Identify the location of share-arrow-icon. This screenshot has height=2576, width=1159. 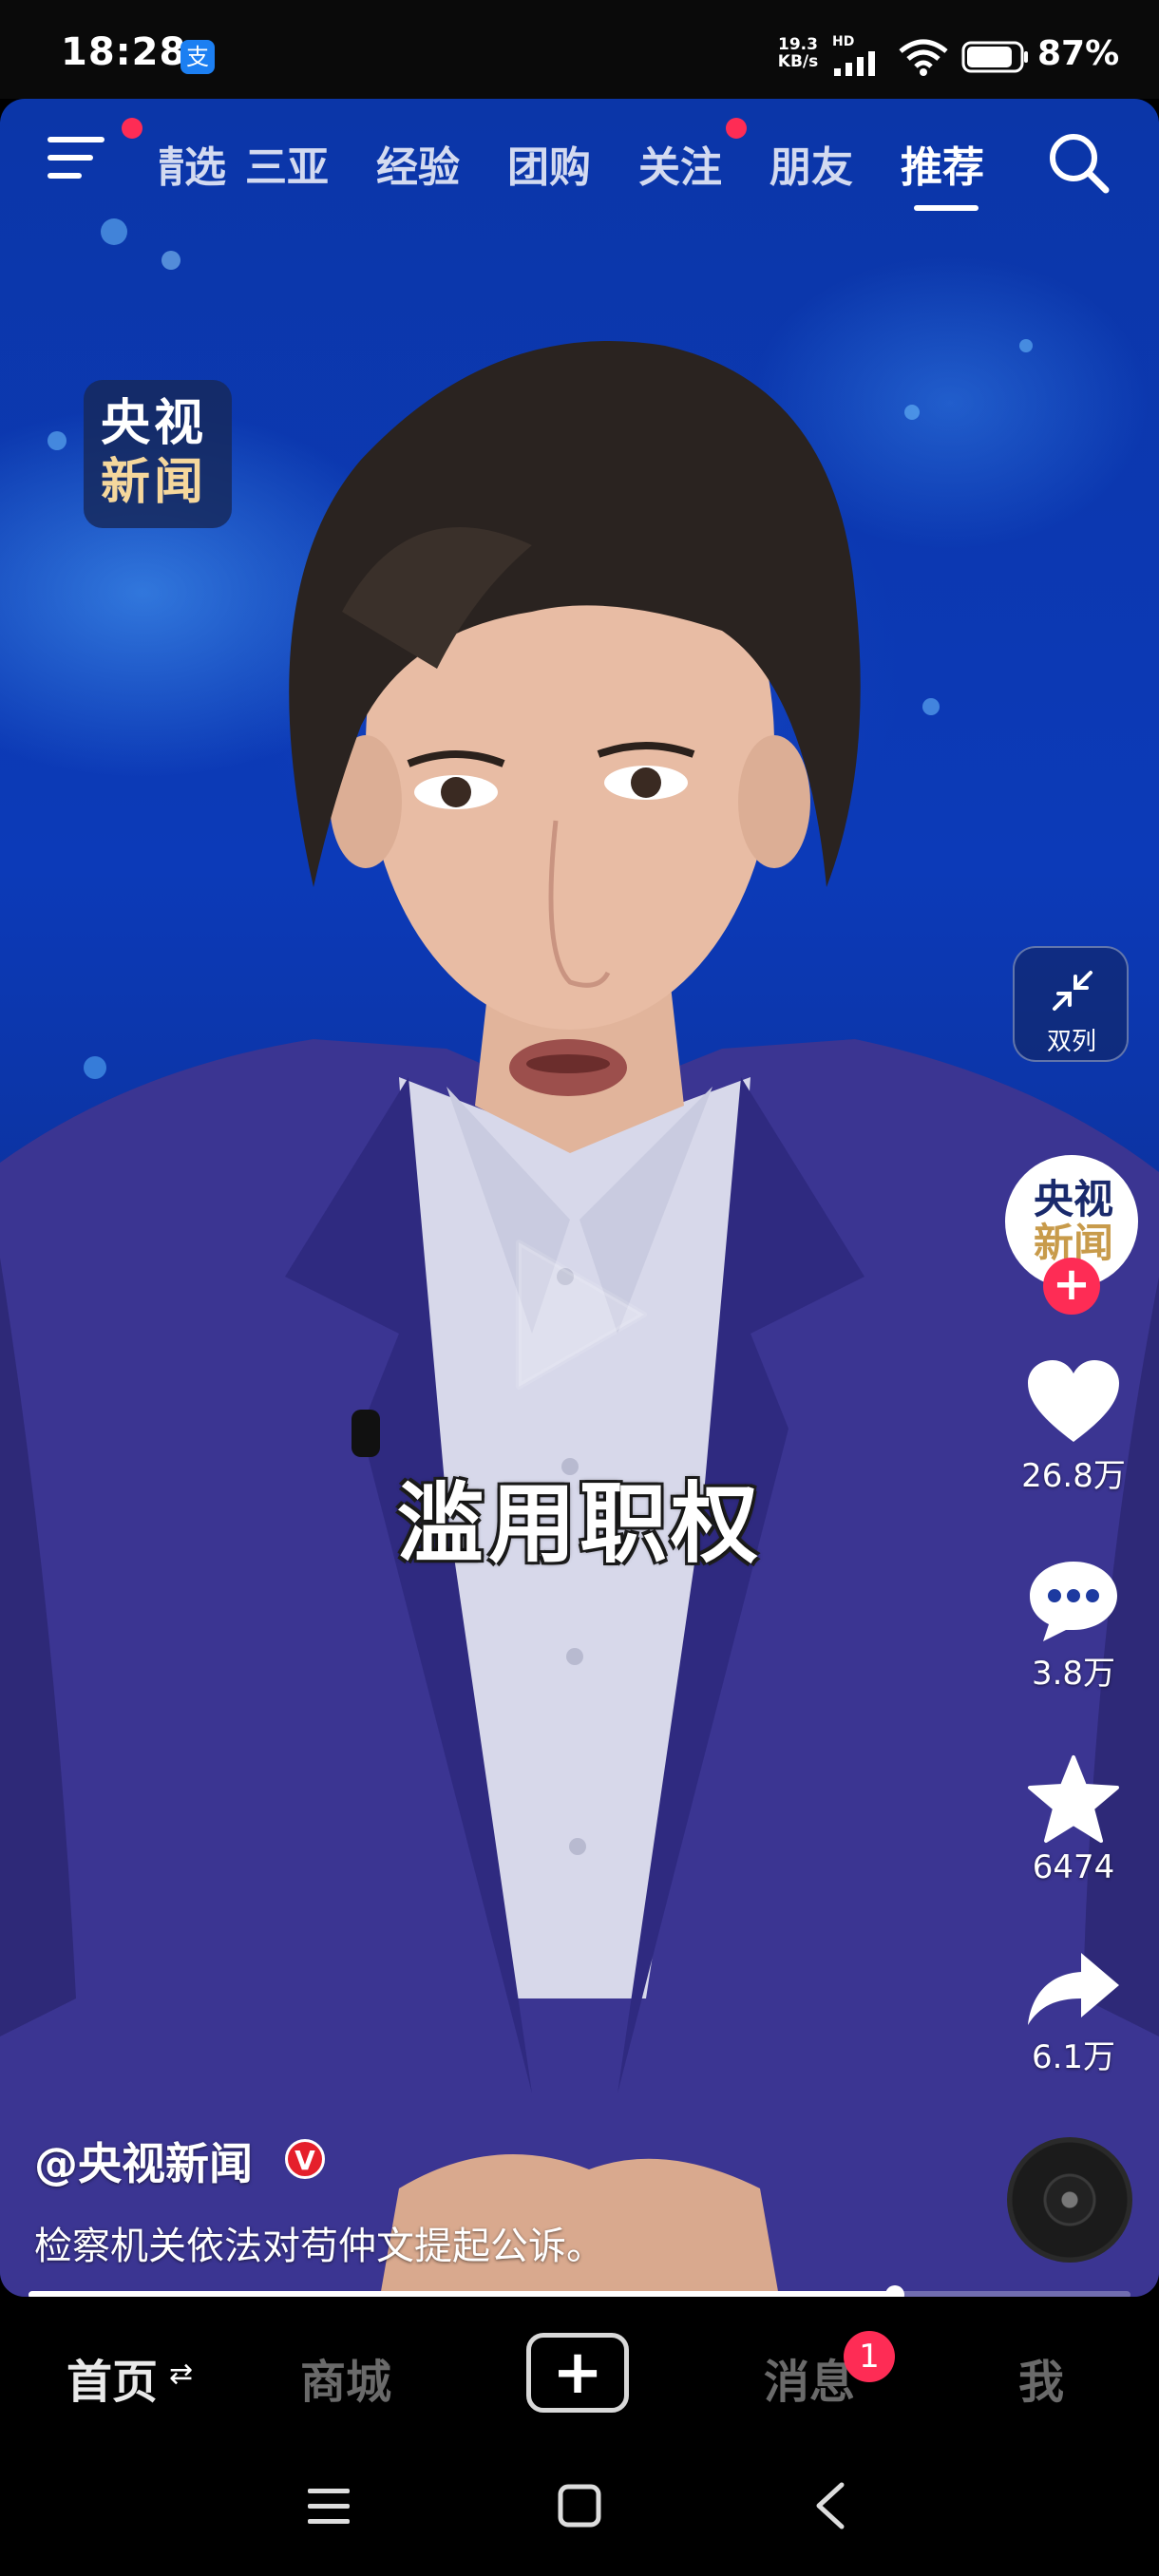
(1073, 1989).